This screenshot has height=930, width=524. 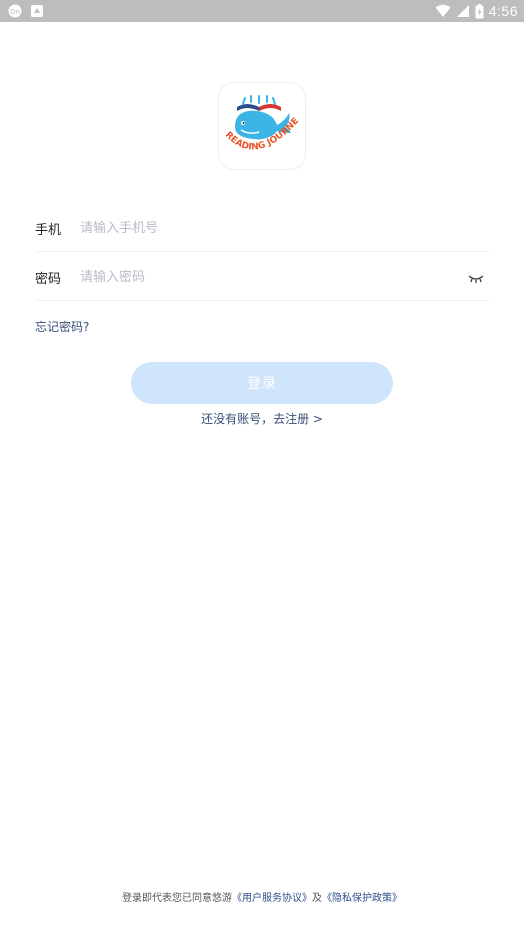 What do you see at coordinates (262, 418) in the screenshot?
I see `register-link: 还没有账号，去注册 >` at bounding box center [262, 418].